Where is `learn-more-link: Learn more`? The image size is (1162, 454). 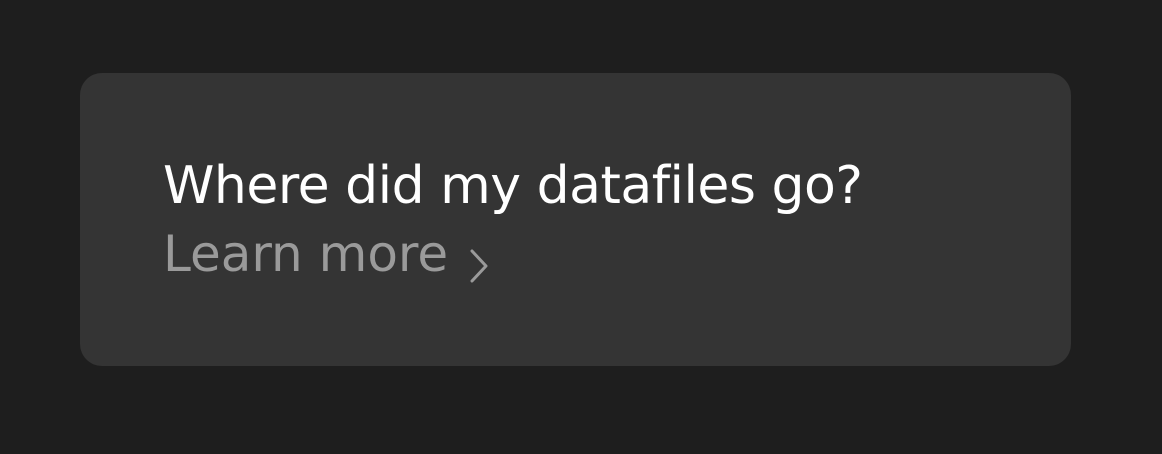 learn-more-link: Learn more is located at coordinates (326, 254).